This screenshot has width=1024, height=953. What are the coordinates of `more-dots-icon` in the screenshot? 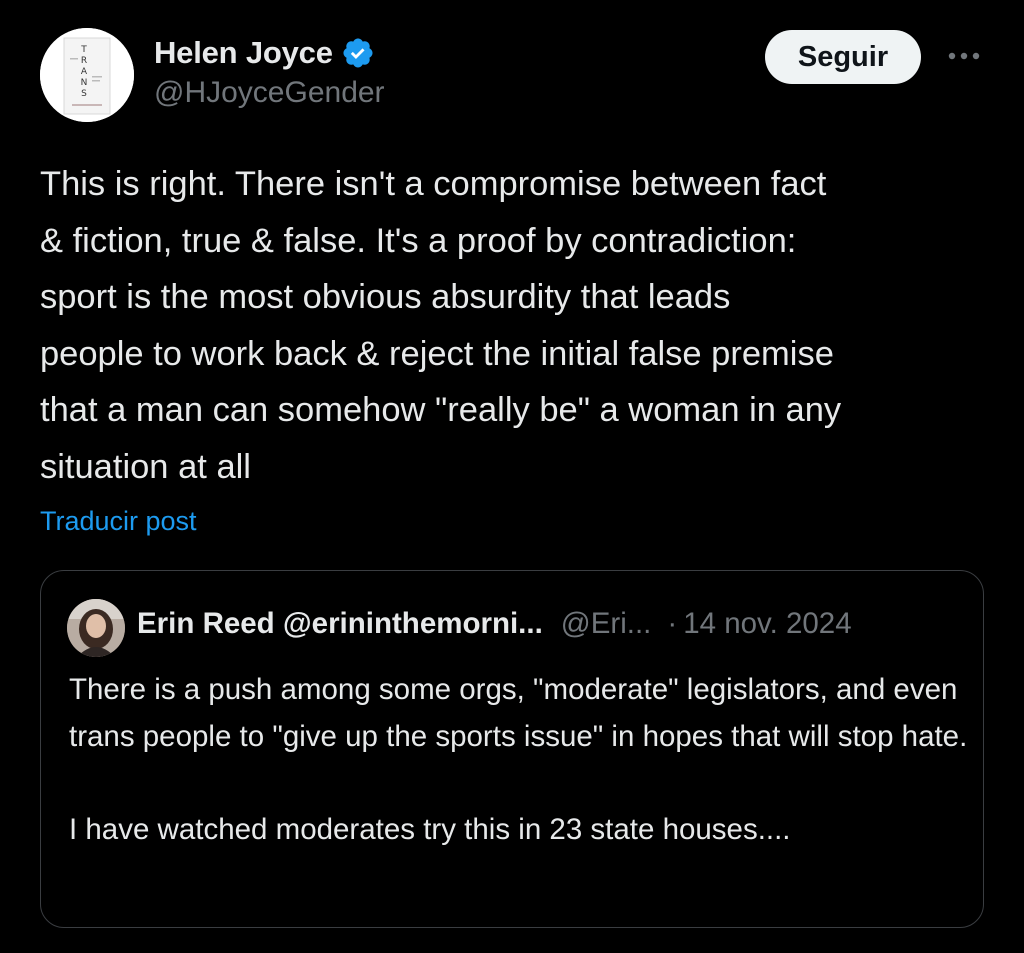 It's located at (964, 56).